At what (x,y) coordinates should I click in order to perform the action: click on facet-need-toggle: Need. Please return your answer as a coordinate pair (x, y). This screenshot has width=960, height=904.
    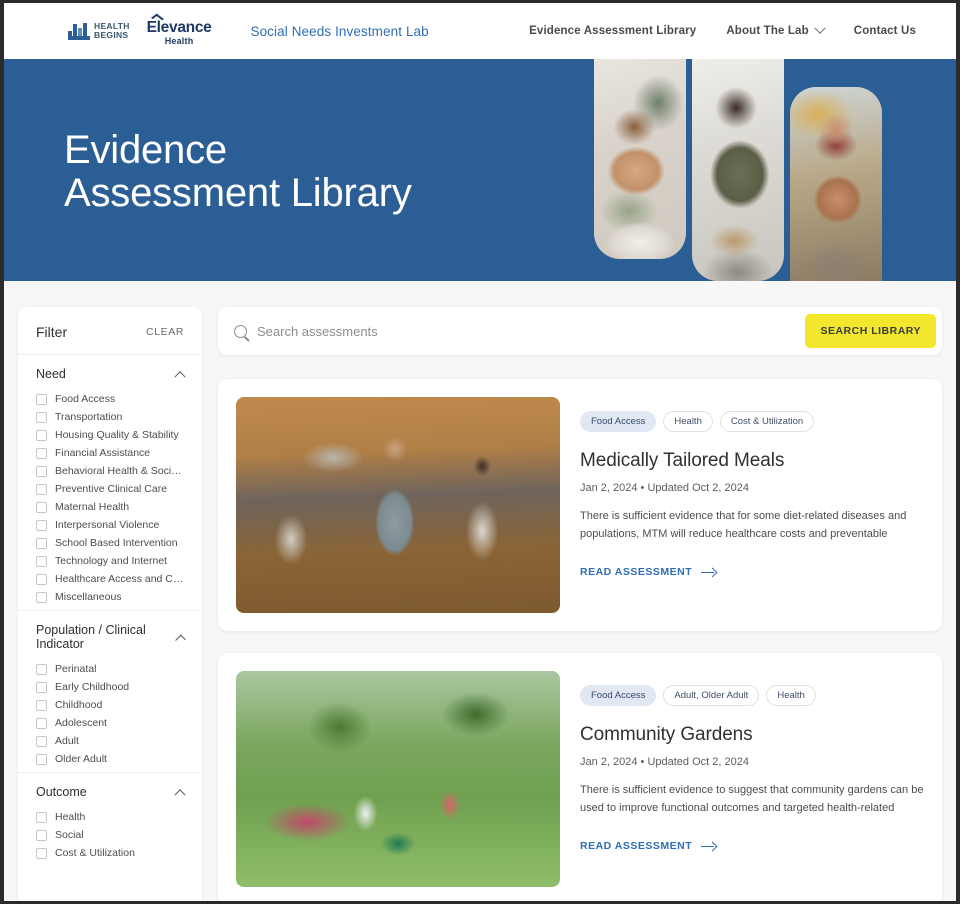
    Looking at the image, I should click on (111, 375).